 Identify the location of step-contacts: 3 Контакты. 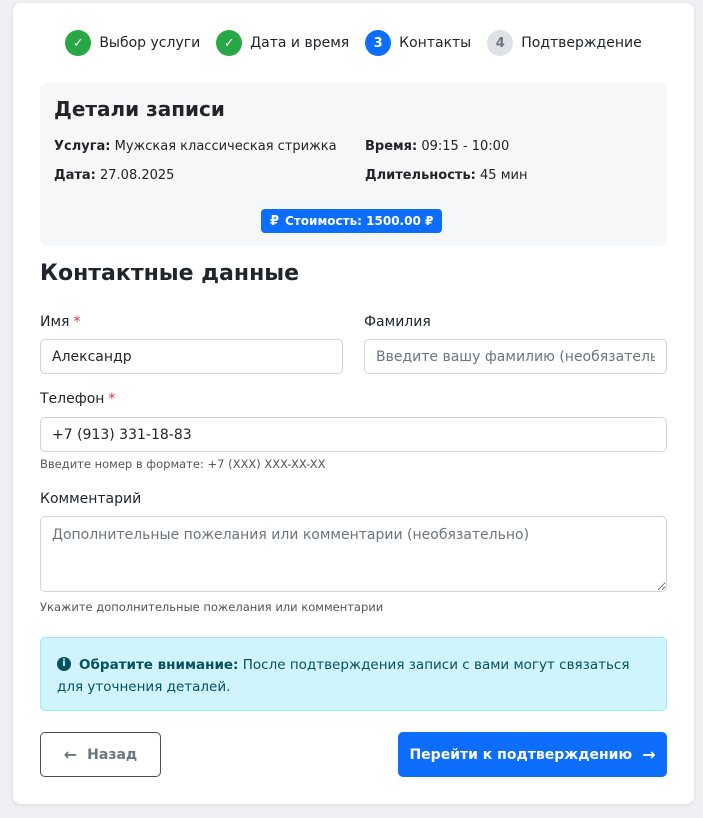
(418, 43).